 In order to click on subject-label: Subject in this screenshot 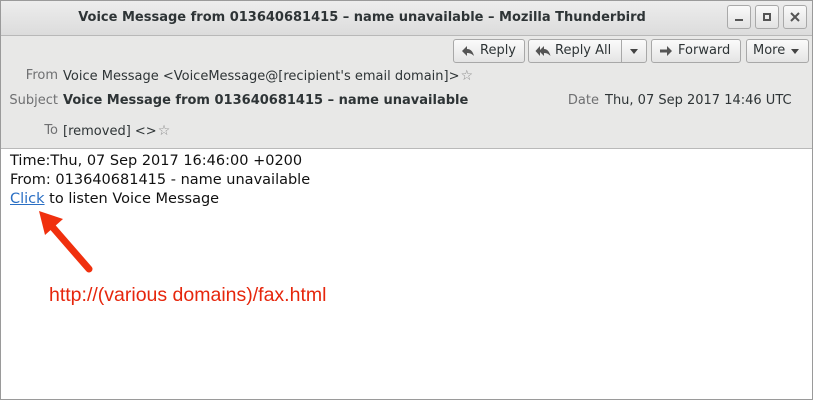, I will do `click(33, 100)`.